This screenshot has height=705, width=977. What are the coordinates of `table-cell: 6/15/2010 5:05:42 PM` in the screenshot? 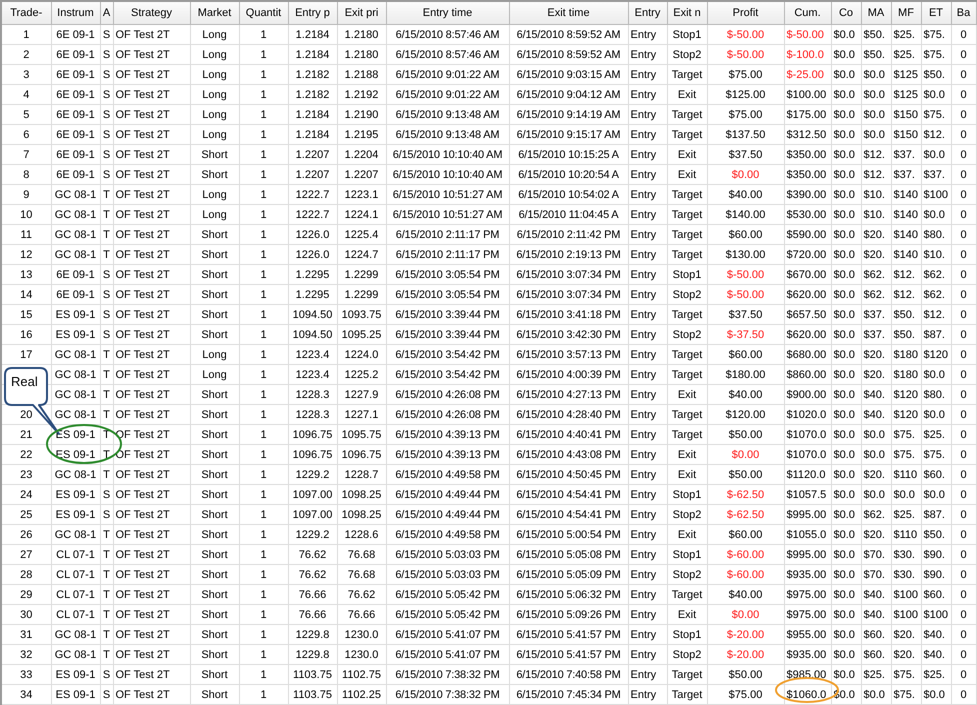 It's located at (447, 594).